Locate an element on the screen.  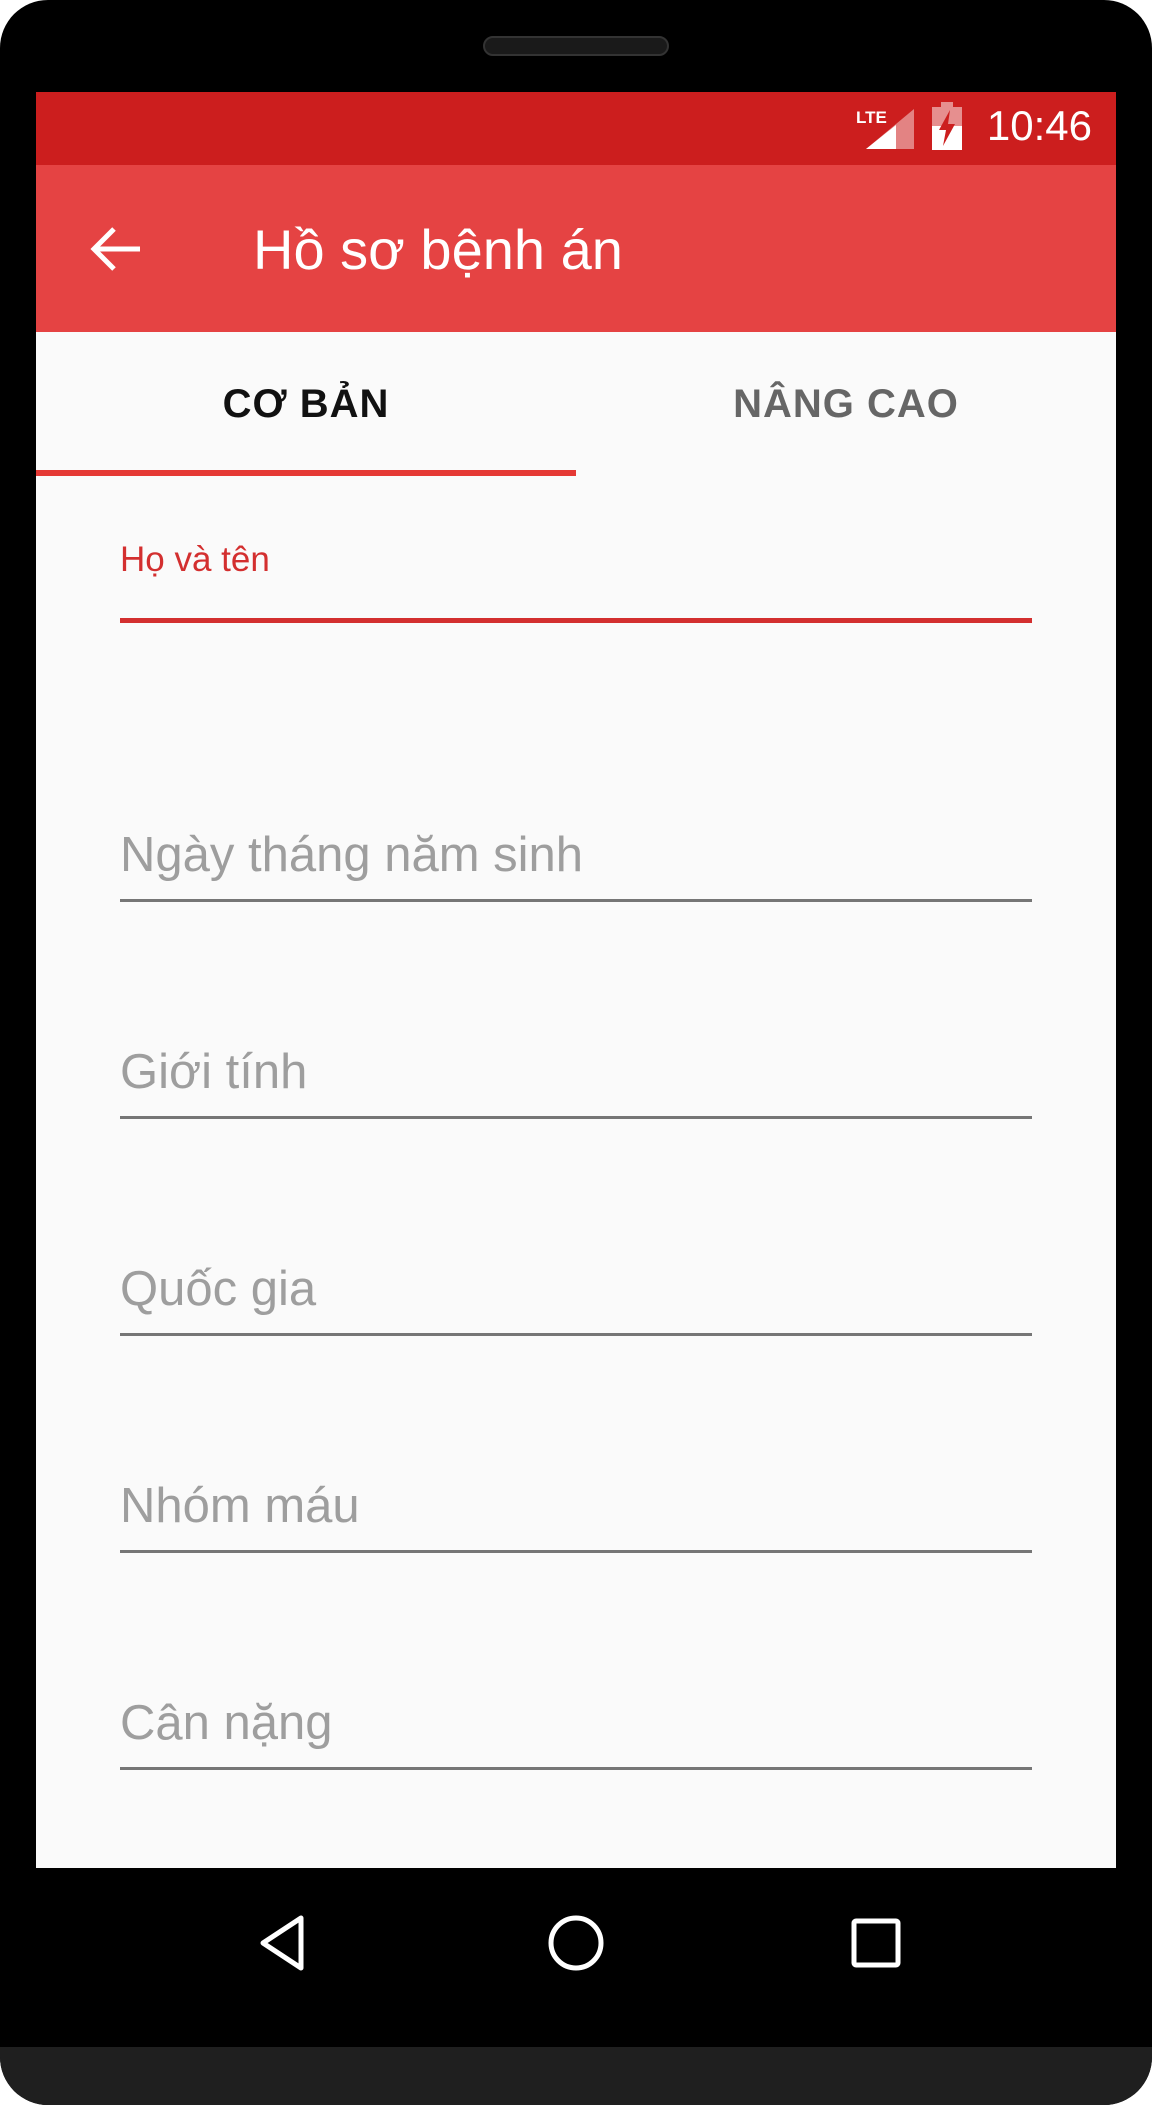
date-of-birth-field: Ngày tháng năm sinh is located at coordinates (576, 869).